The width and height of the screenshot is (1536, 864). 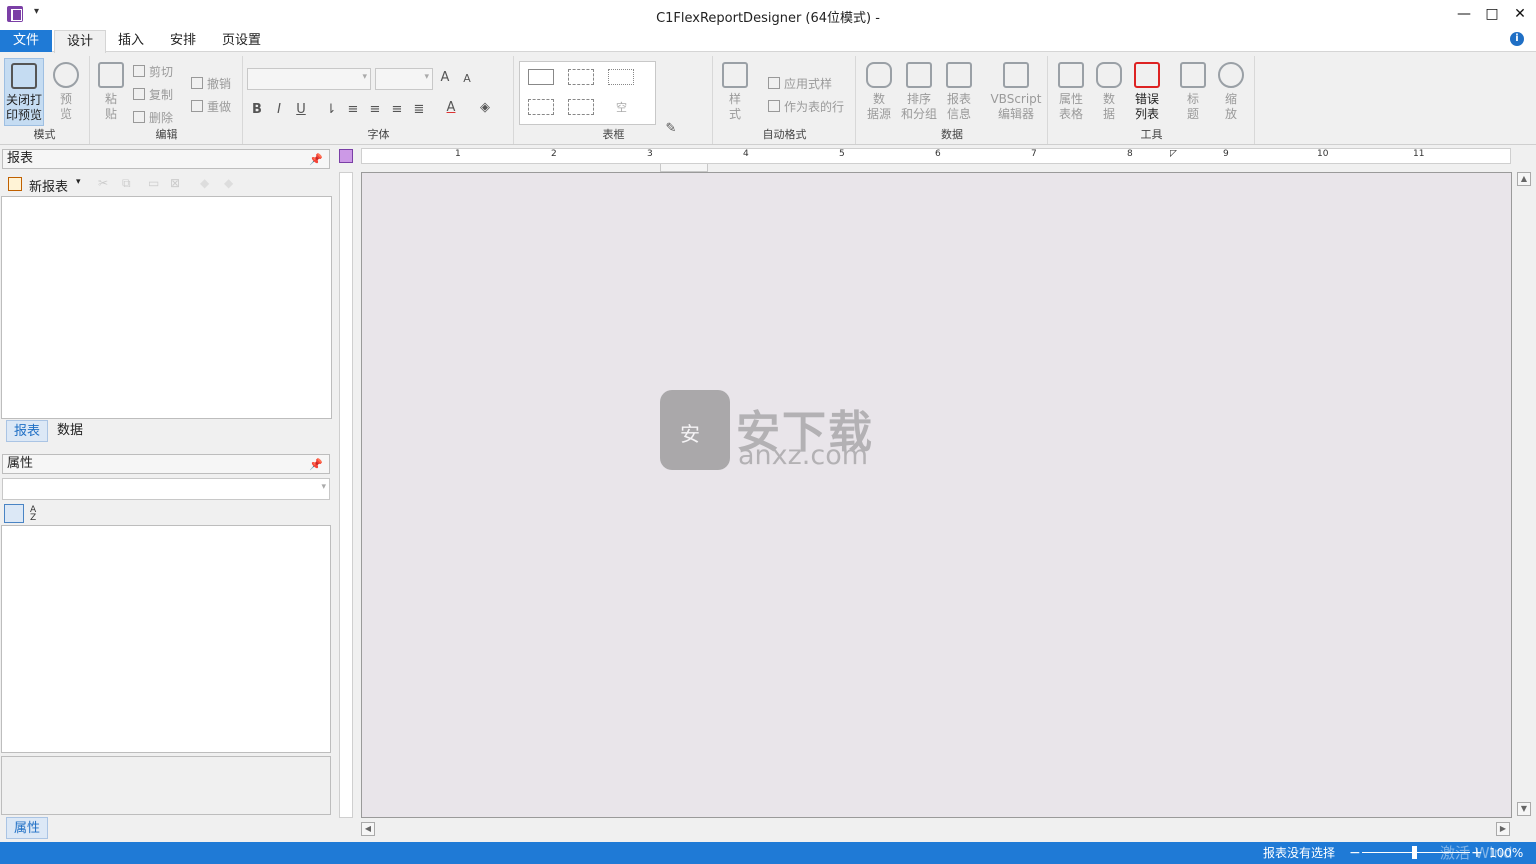 What do you see at coordinates (166, 307) in the screenshot?
I see `reports-list` at bounding box center [166, 307].